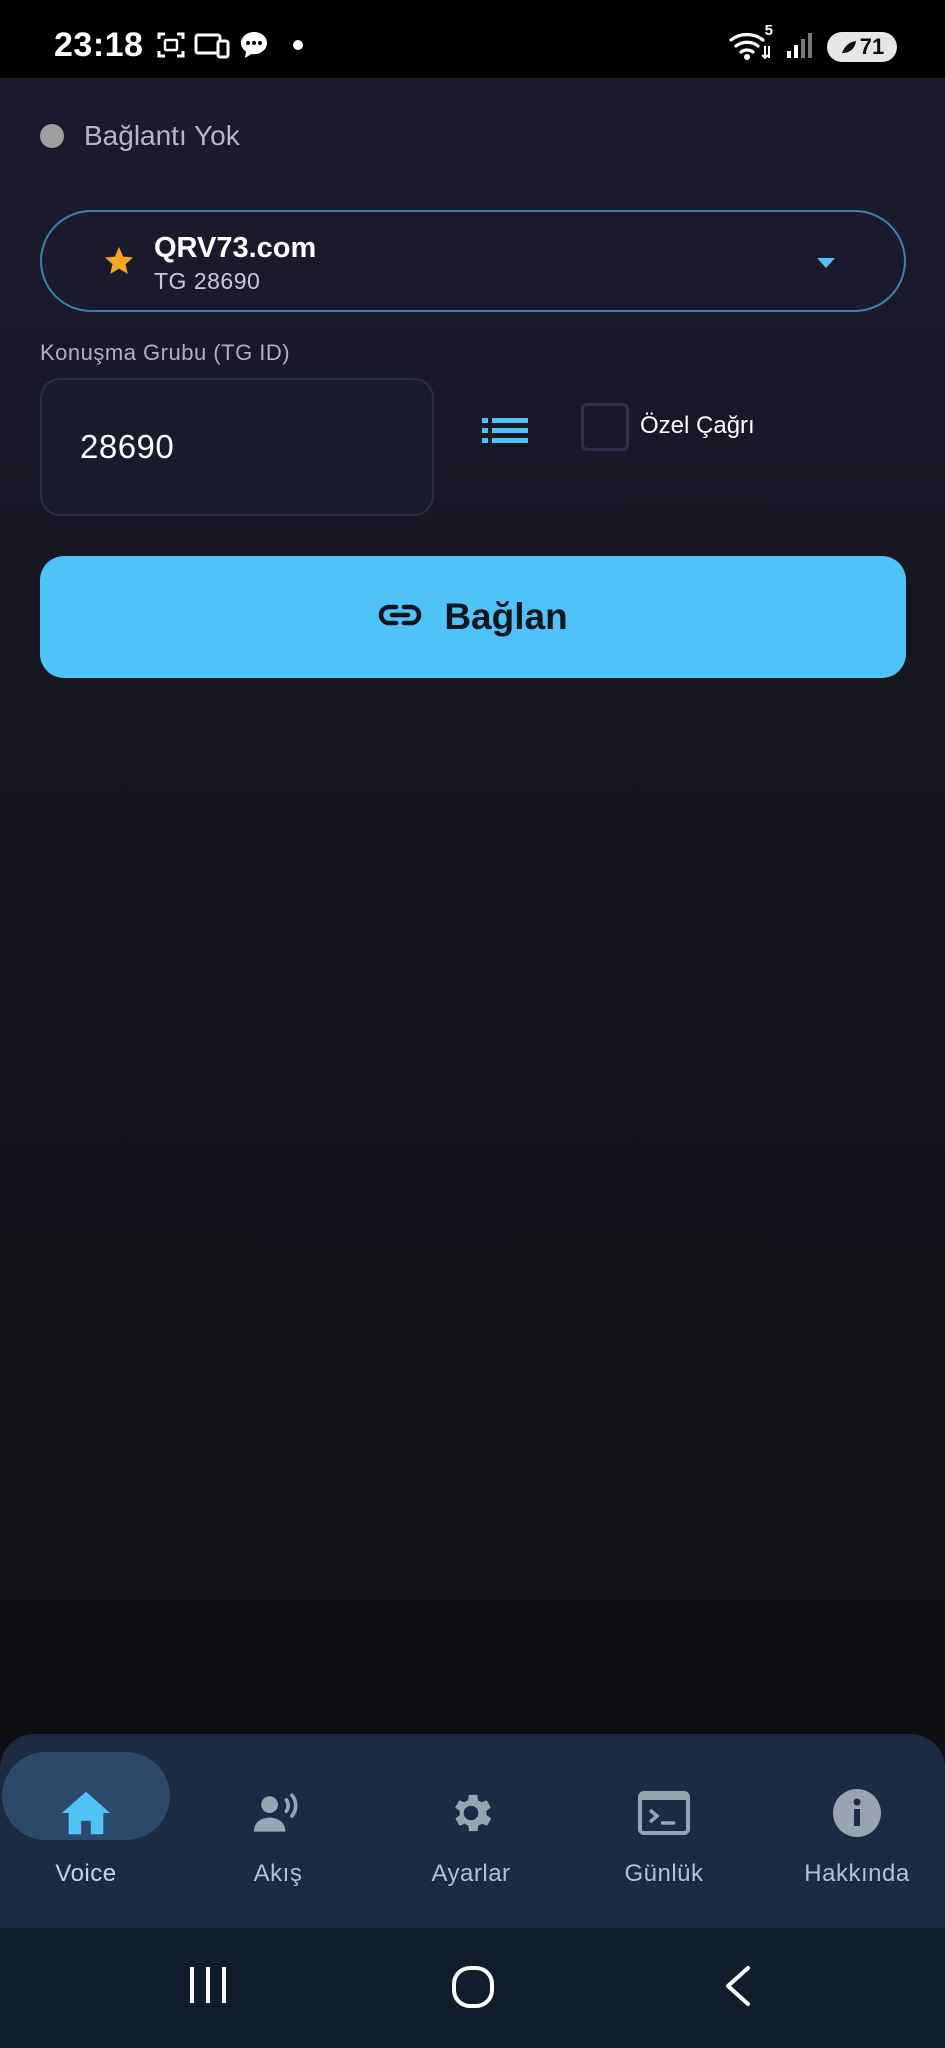 The height and width of the screenshot is (2048, 945). Describe the element at coordinates (254, 47) in the screenshot. I see `chat-icon` at that location.